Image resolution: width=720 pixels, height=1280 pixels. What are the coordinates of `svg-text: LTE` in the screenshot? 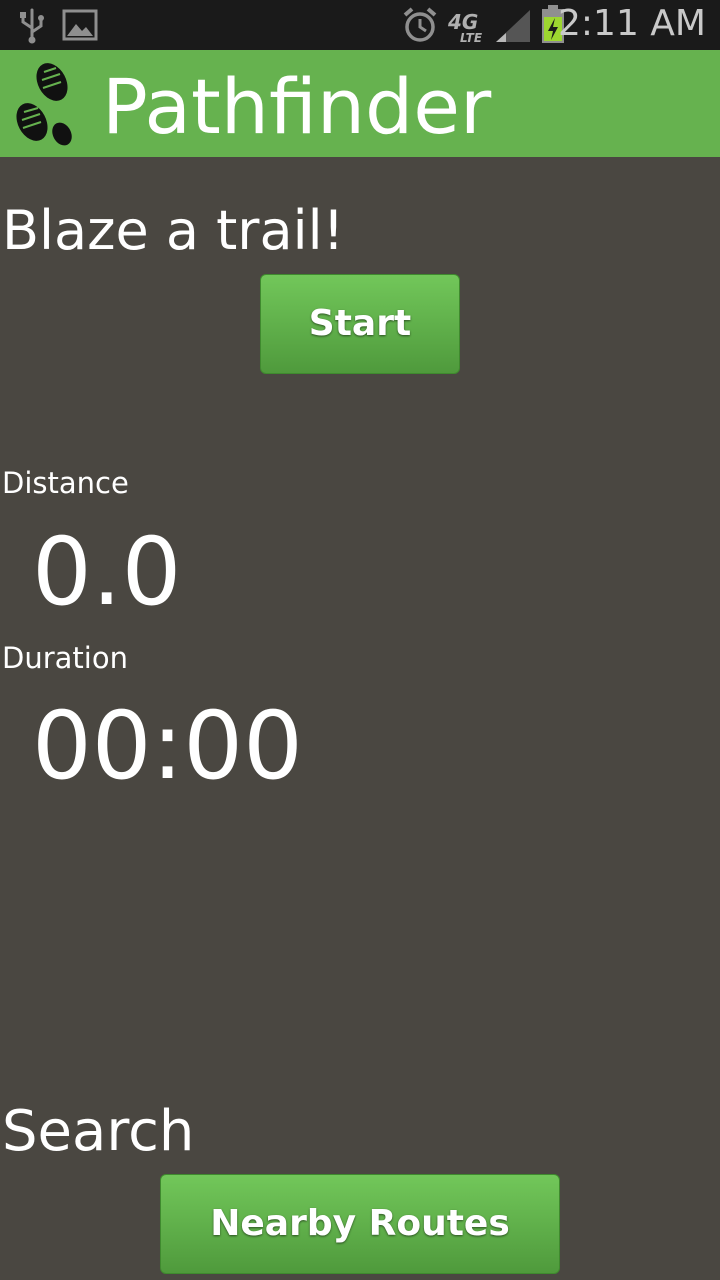 It's located at (471, 37).